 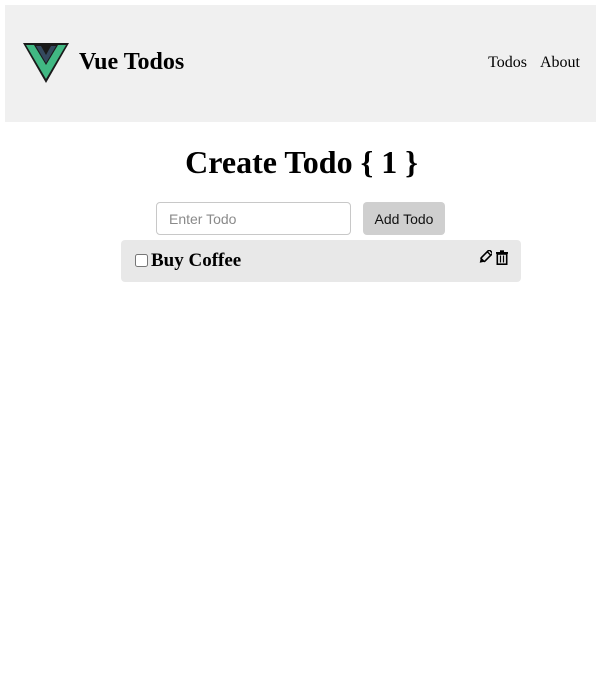 I want to click on brand-title: Vue Todos, so click(x=132, y=62).